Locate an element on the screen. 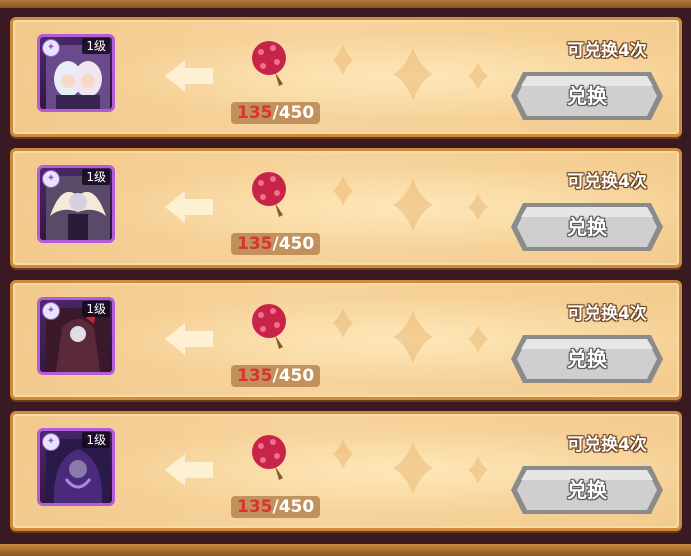 Image resolution: width=691 pixels, height=556 pixels. bottom-partial-row is located at coordinates (345, 550).